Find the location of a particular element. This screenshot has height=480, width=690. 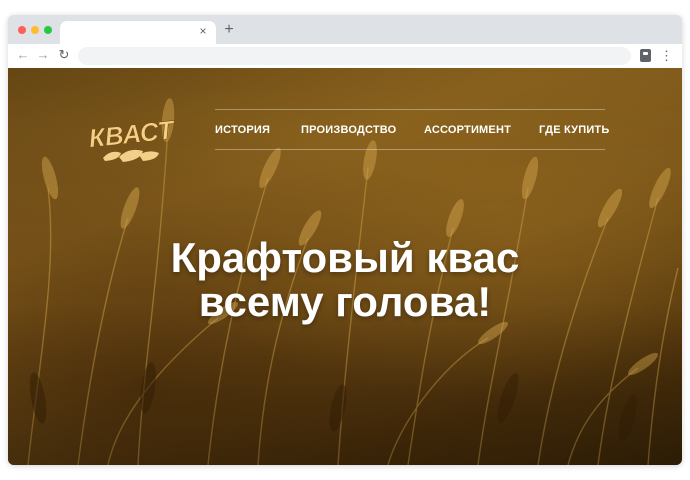

window-minimize-button is located at coordinates (35, 30).